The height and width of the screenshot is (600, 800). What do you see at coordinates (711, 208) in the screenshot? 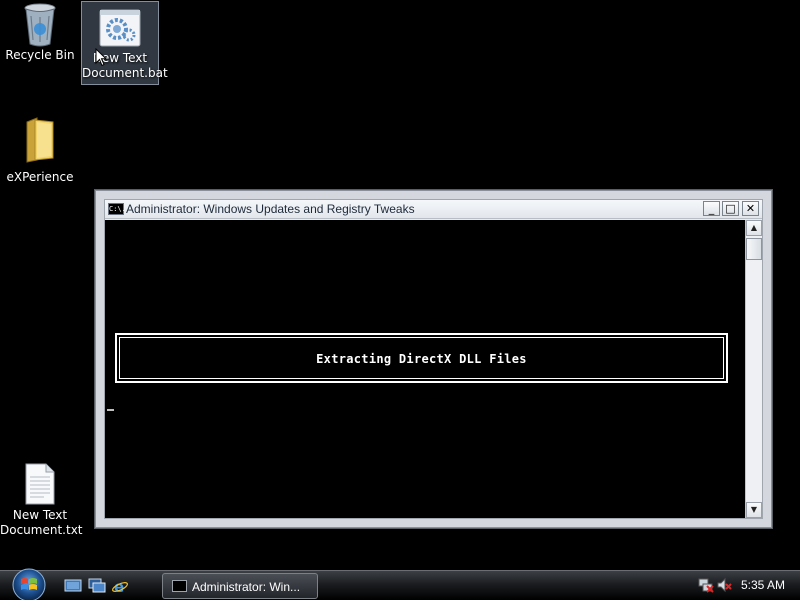
I see `minimize-button: _` at bounding box center [711, 208].